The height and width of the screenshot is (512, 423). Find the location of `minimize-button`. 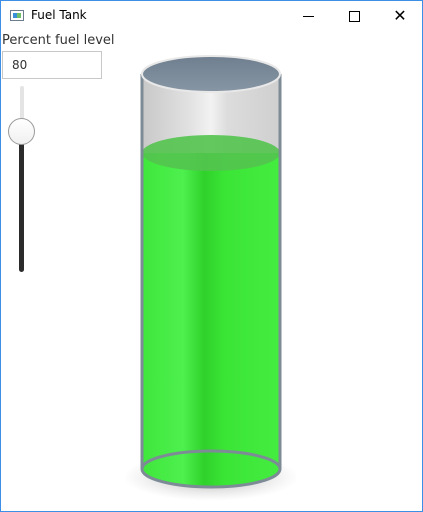

minimize-button is located at coordinates (308, 16).